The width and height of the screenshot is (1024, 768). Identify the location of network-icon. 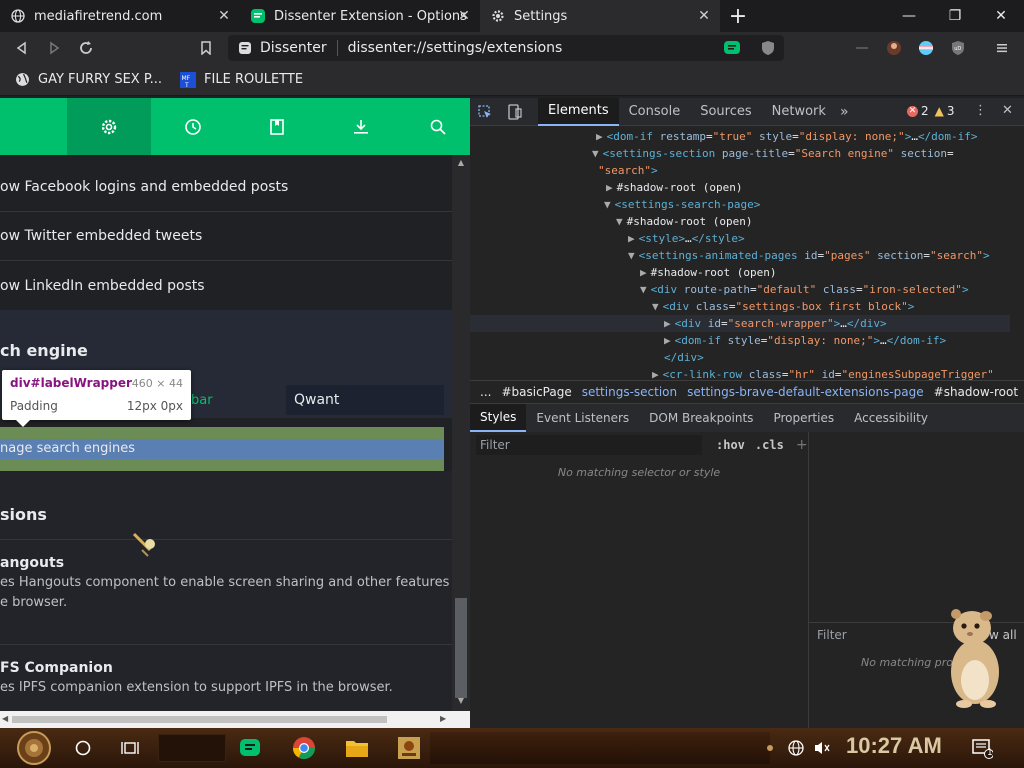
(796, 748).